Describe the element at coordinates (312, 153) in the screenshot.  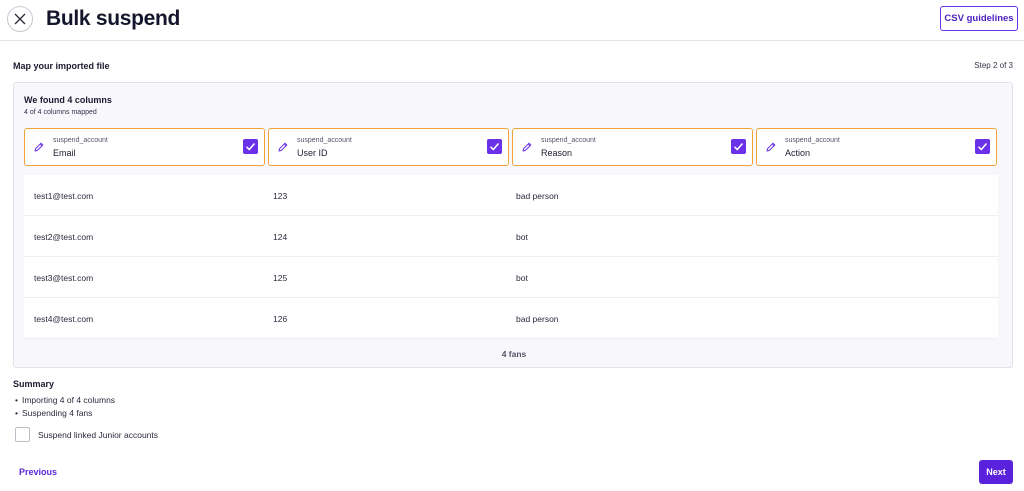
I see `column-name: User ID` at that location.